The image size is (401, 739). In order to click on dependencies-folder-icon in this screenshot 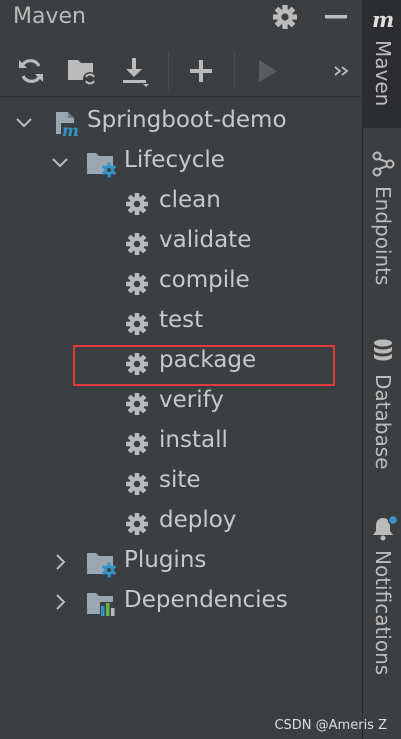, I will do `click(101, 604)`.